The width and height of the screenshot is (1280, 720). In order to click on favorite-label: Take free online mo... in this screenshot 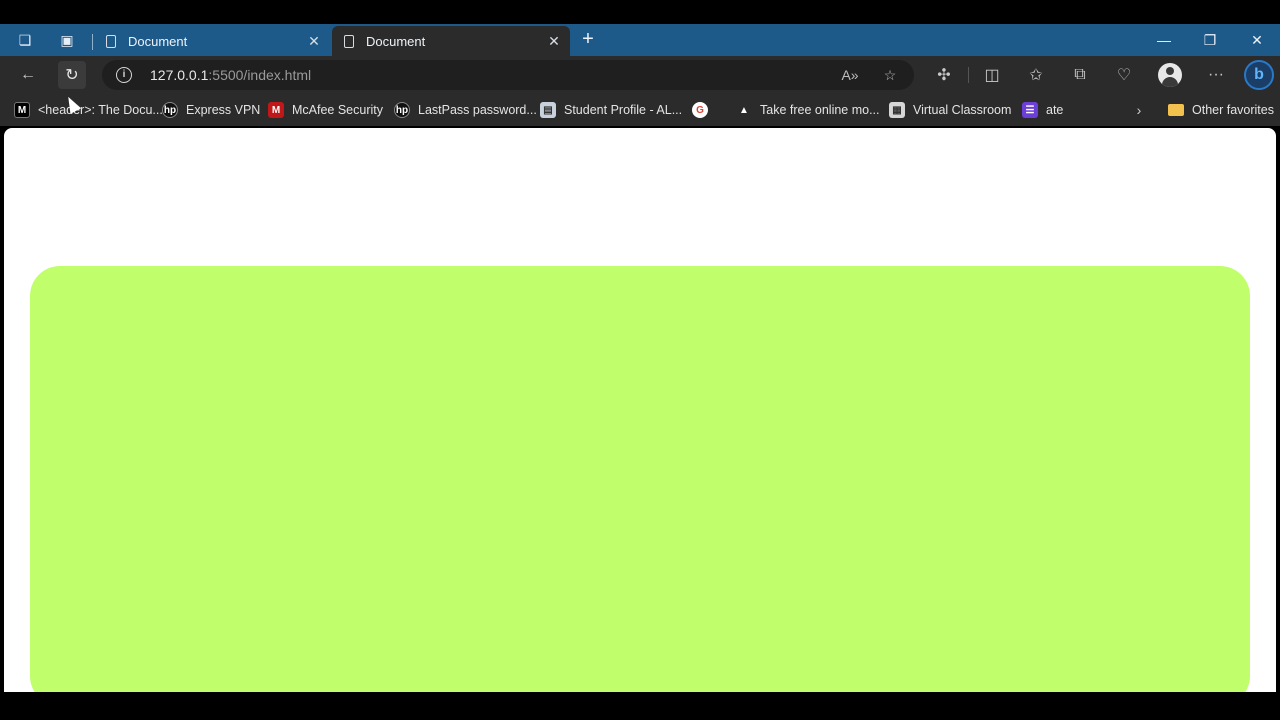, I will do `click(820, 110)`.